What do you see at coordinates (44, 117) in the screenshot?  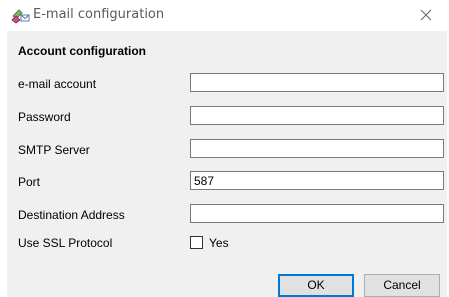 I see `password-label: Password` at bounding box center [44, 117].